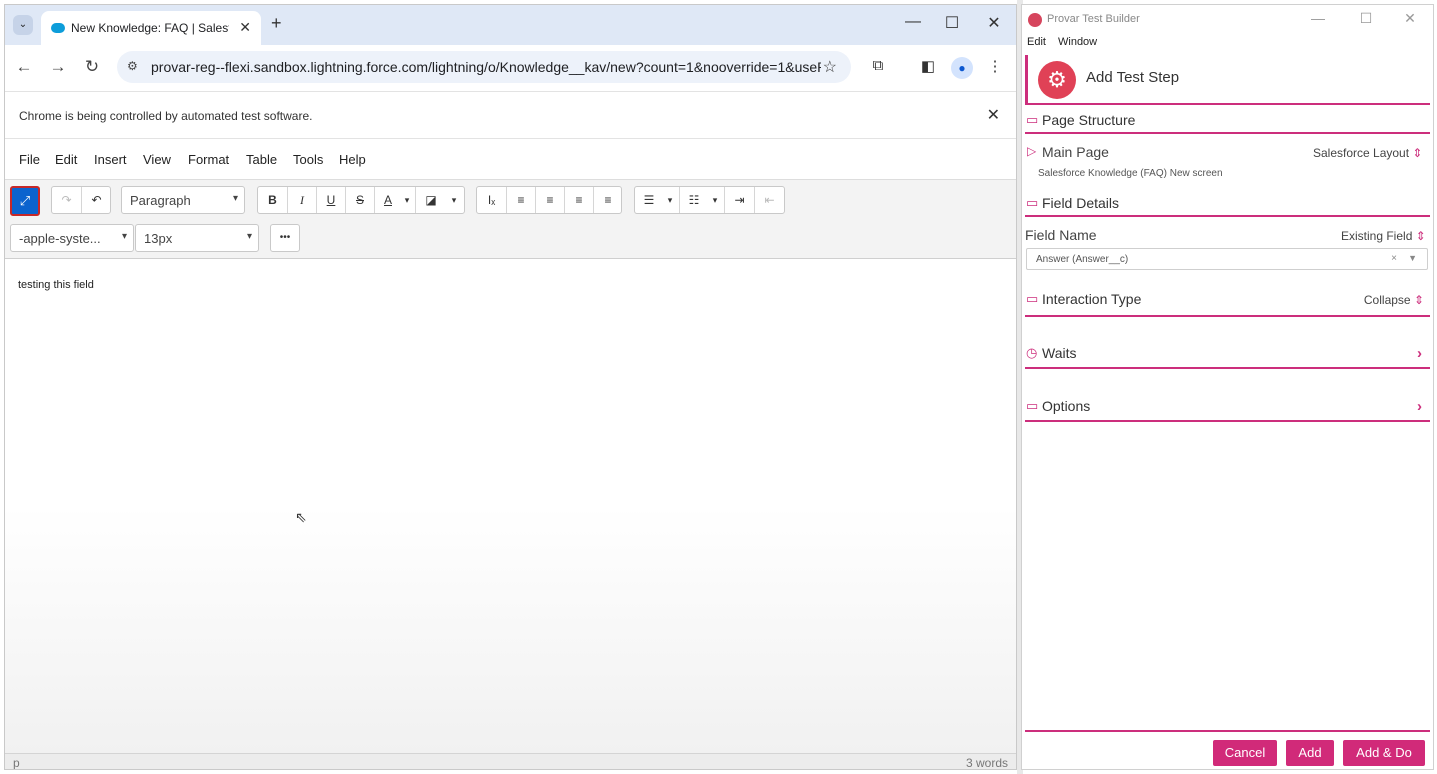  What do you see at coordinates (962, 68) in the screenshot?
I see `profile-icon: ●` at bounding box center [962, 68].